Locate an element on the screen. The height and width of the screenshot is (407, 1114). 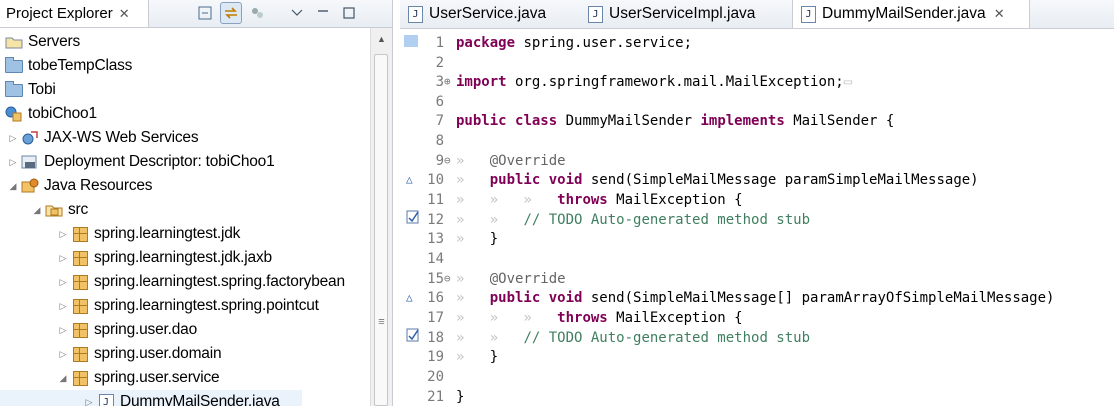
tree-item: ◢ Java Resources is located at coordinates (76, 186).